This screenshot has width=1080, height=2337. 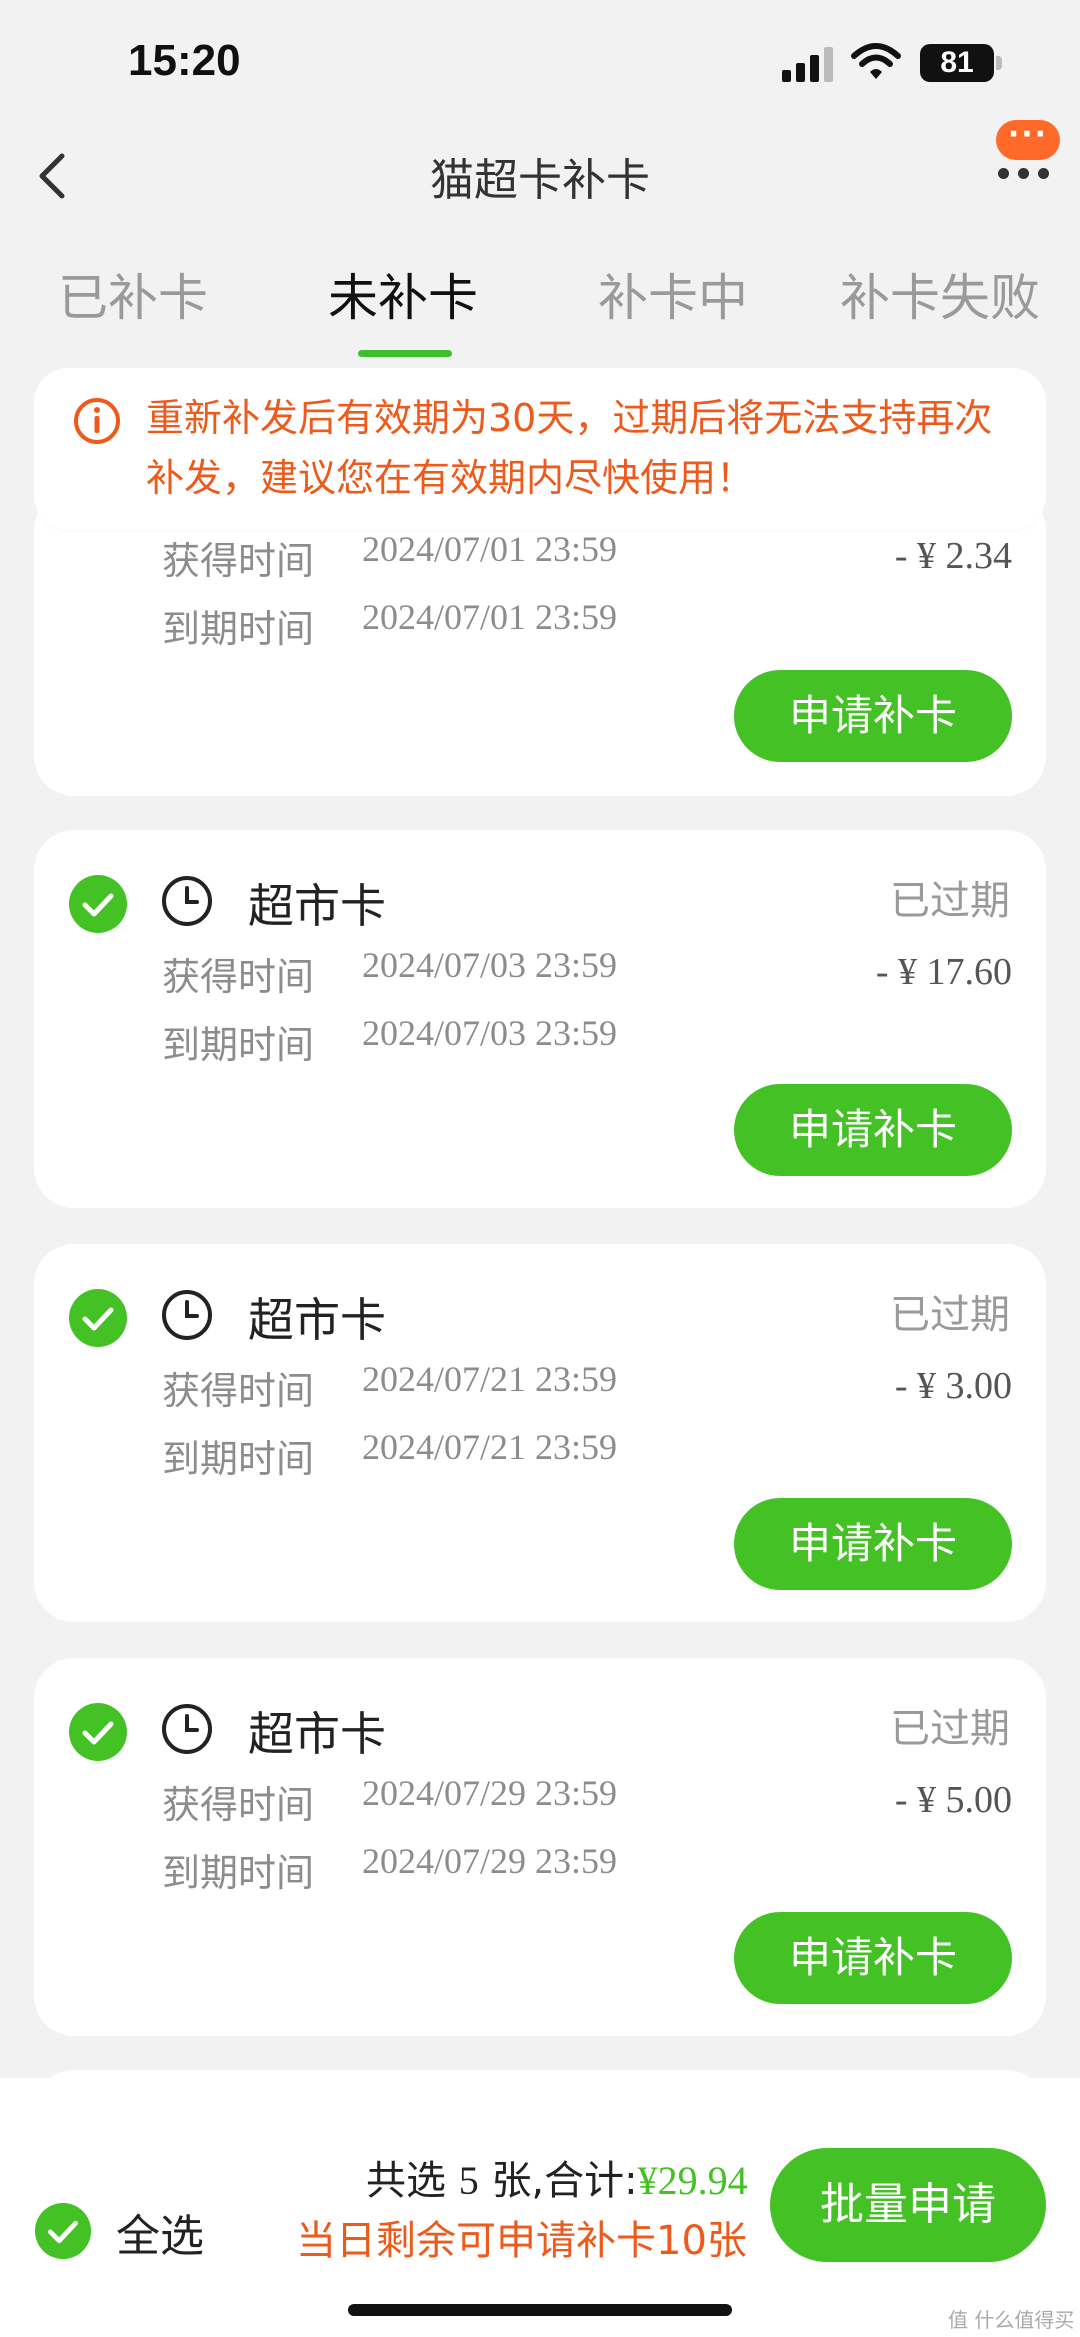 I want to click on summary-mid: 张,合计:, so click(x=564, y=2181).